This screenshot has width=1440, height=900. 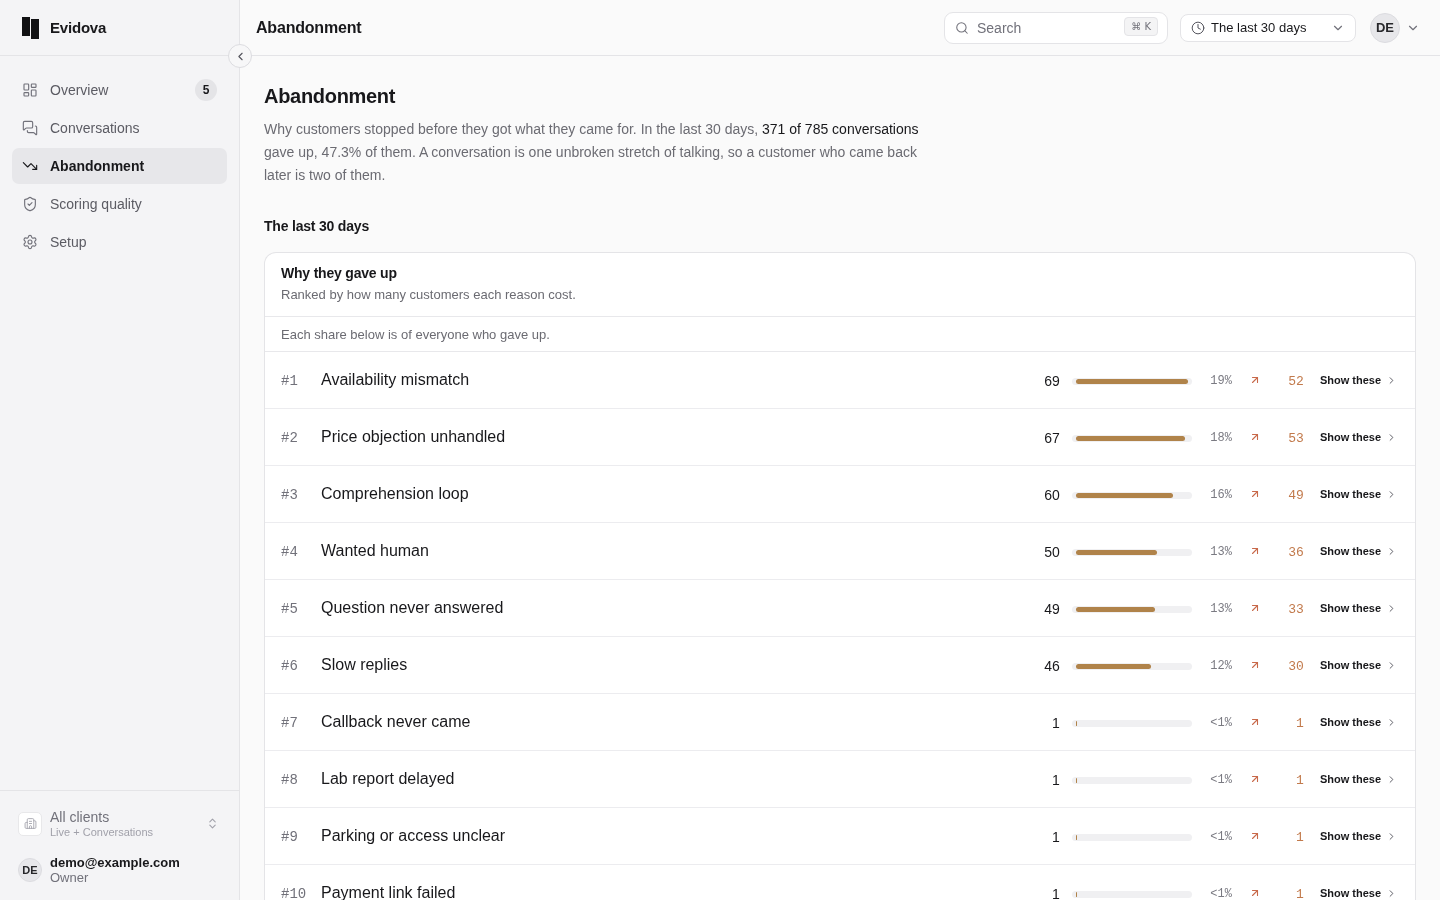 What do you see at coordinates (1051, 494) in the screenshot?
I see `count-value: 60` at bounding box center [1051, 494].